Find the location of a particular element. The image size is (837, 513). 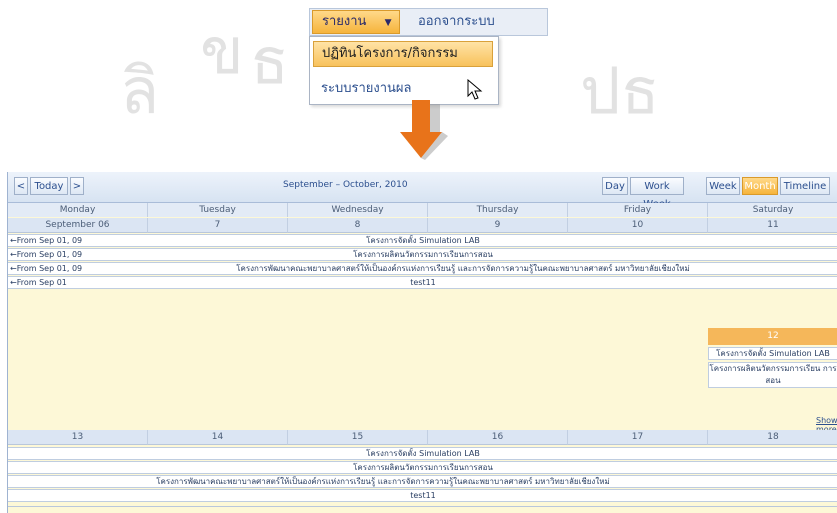

day-number: 7 is located at coordinates (218, 225).